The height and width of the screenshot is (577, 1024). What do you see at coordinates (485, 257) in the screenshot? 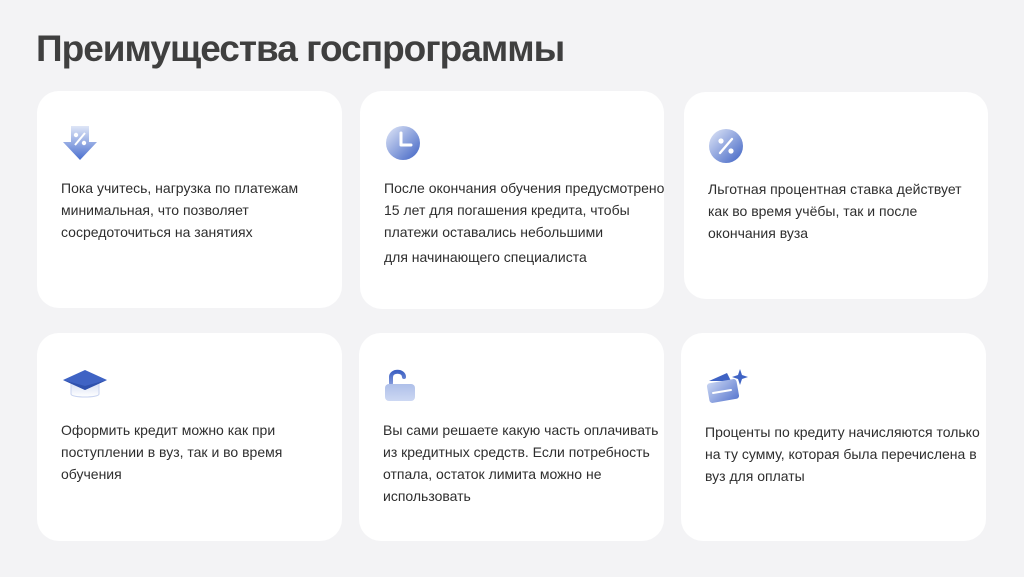
I see `benefit-text-line: для начинающего специалиста` at bounding box center [485, 257].